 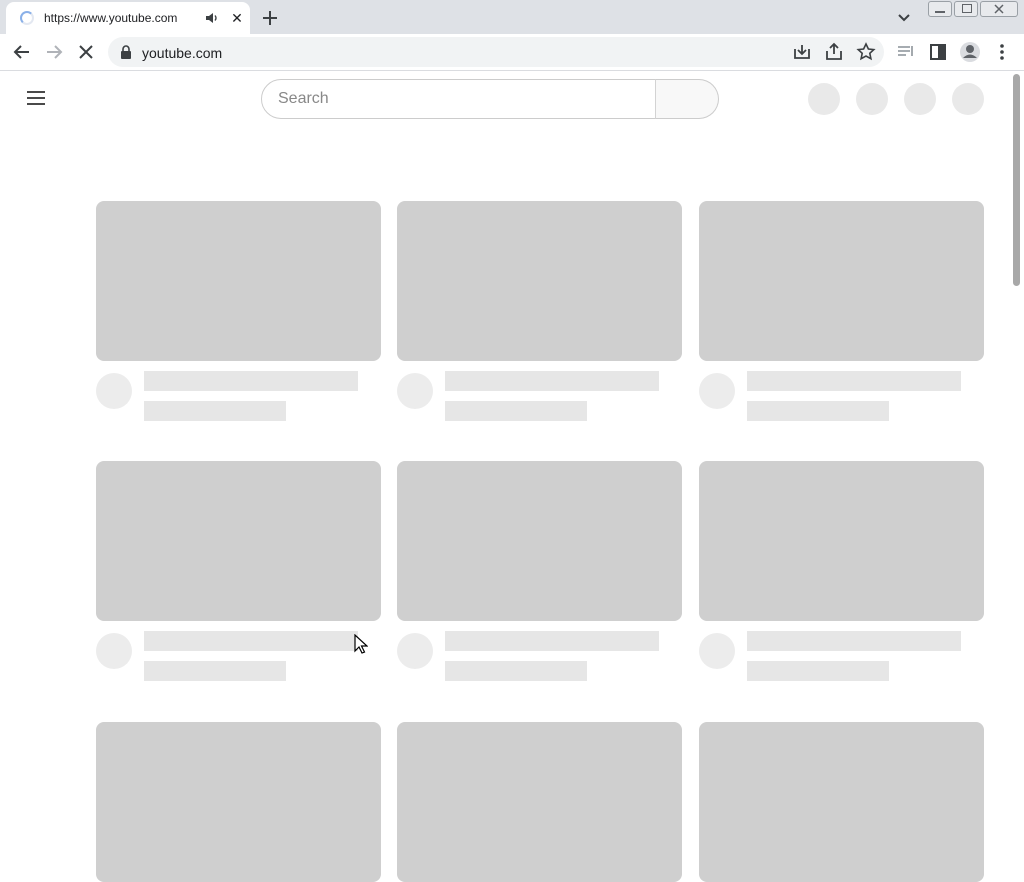 I want to click on lock-icon, so click(x=126, y=52).